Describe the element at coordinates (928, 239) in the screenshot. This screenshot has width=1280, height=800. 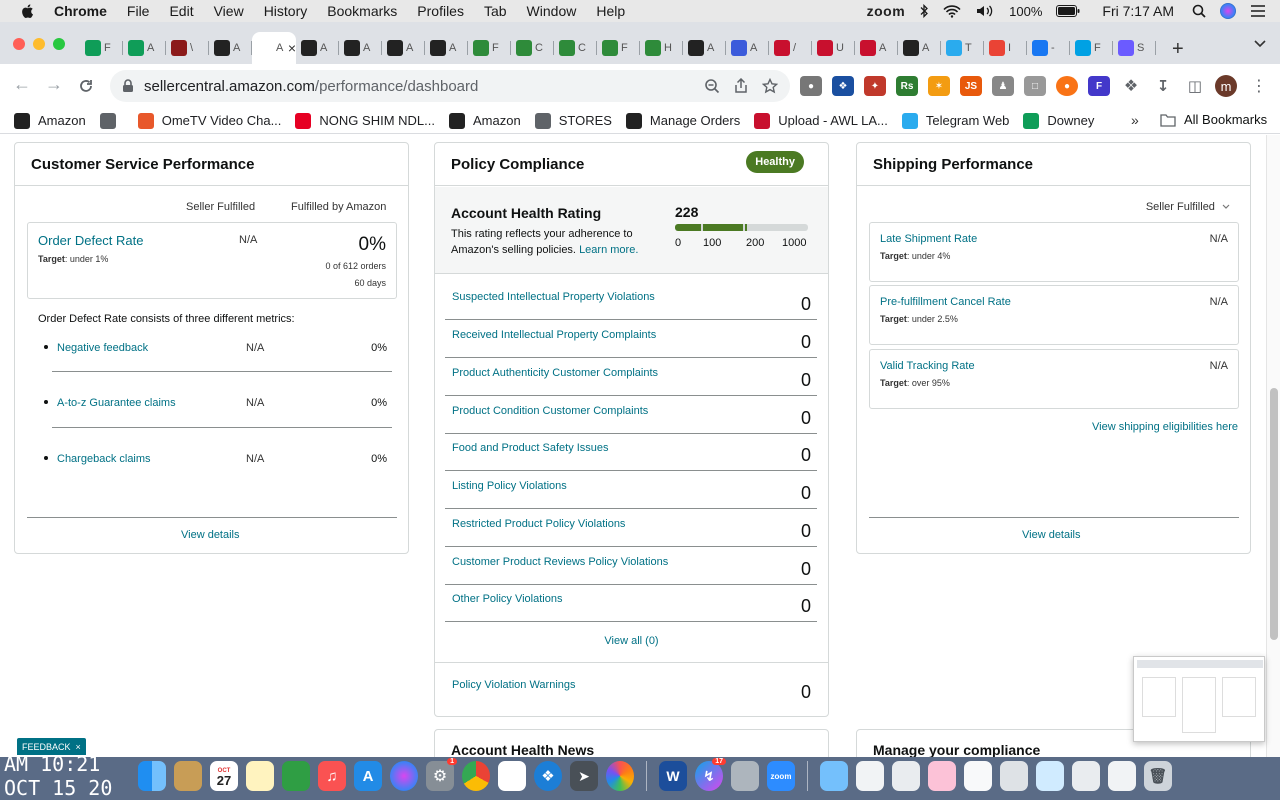
I see `shipping-metric-link: Late Shipment Rate` at that location.